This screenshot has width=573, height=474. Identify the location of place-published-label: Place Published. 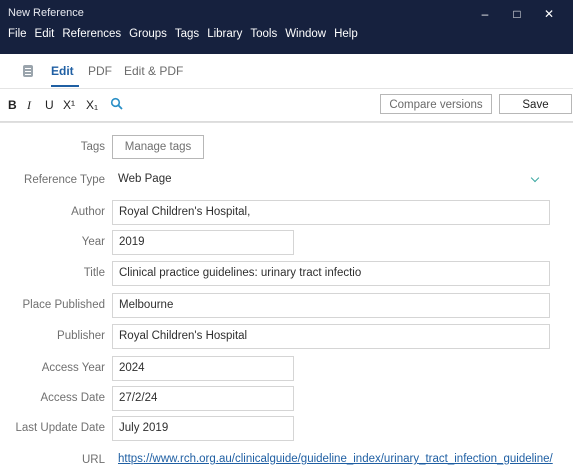
(63, 305).